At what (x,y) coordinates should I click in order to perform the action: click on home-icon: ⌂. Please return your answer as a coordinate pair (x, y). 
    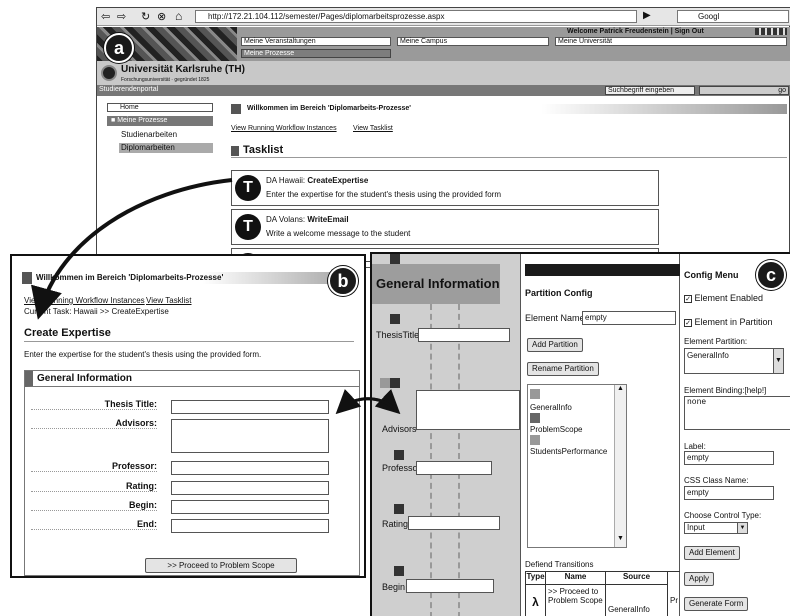
    Looking at the image, I should click on (178, 16).